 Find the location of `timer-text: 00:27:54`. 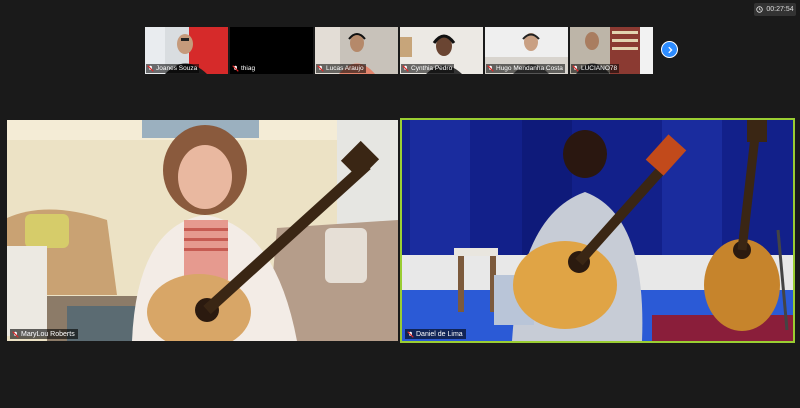

timer-text: 00:27:54 is located at coordinates (780, 9).